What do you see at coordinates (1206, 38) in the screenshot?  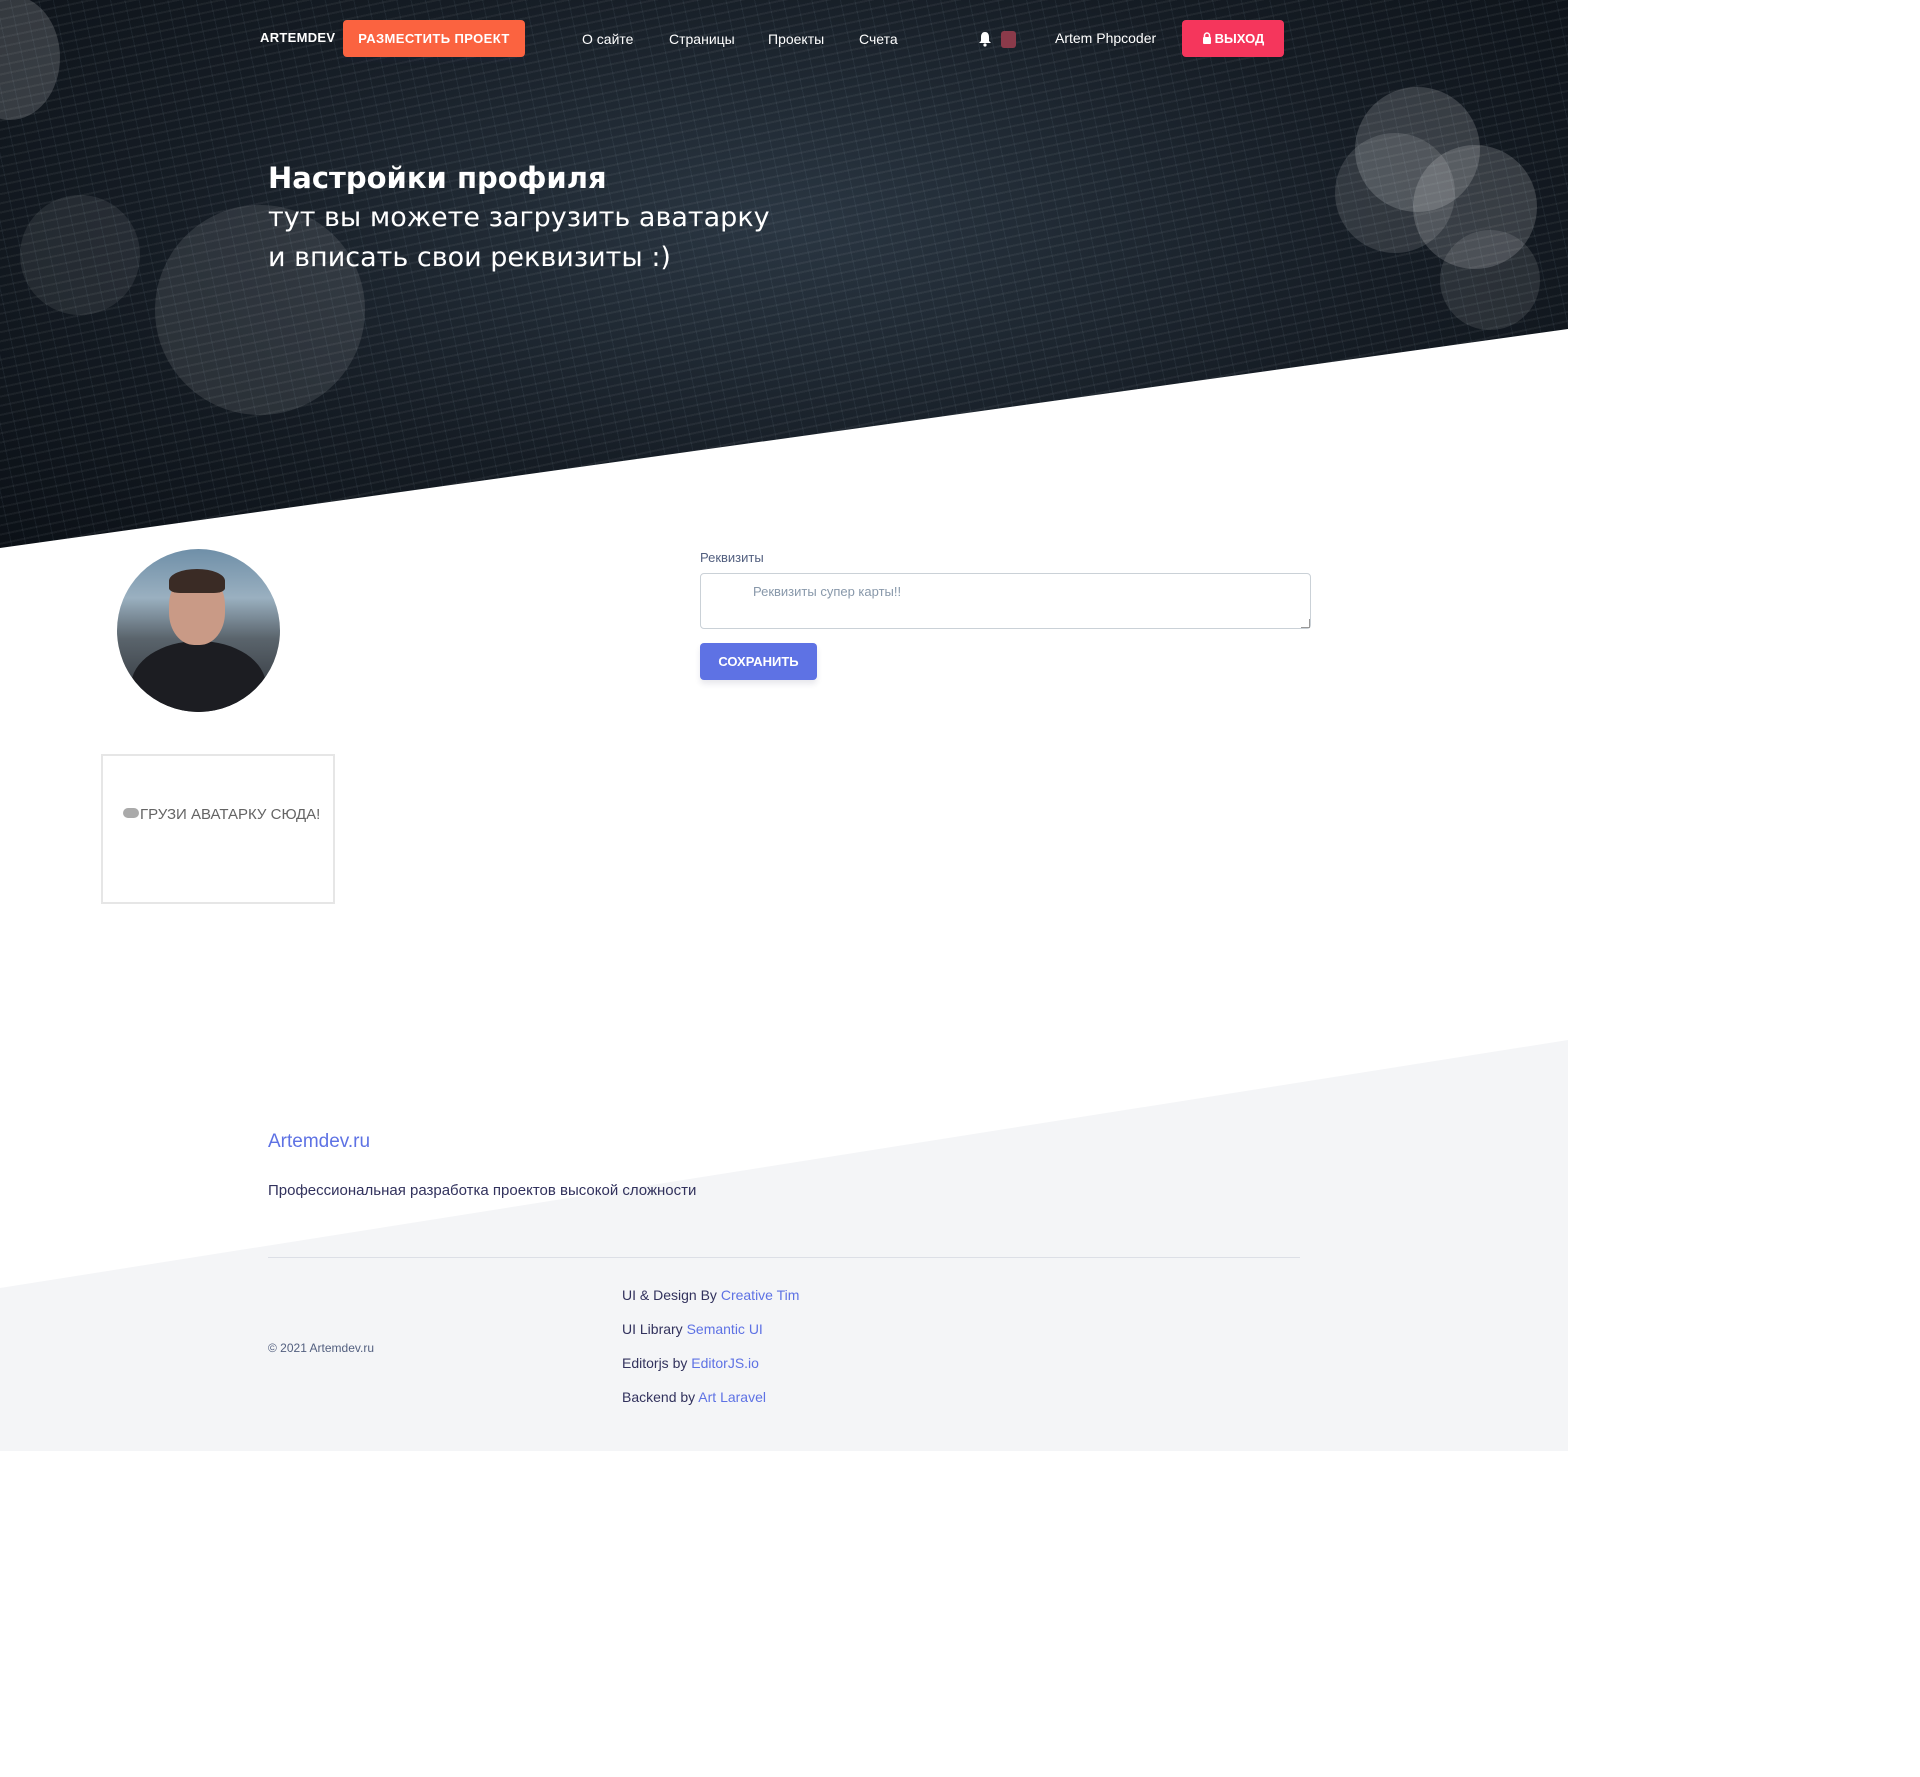 I see `lock-icon` at bounding box center [1206, 38].